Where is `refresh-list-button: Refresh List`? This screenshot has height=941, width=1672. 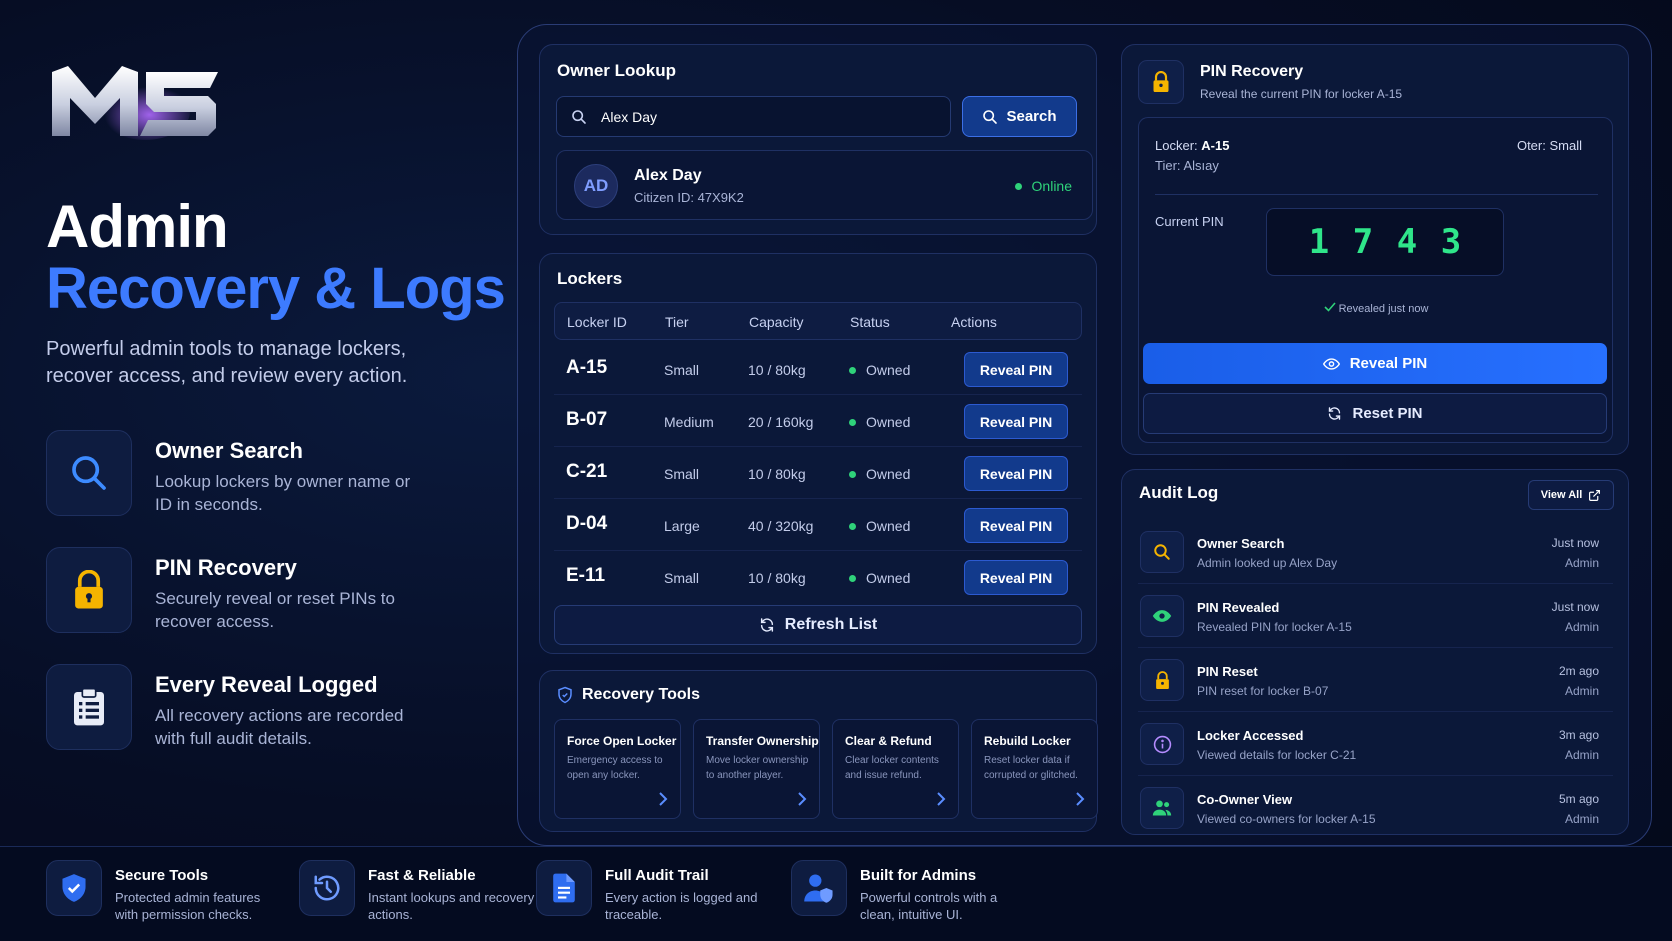 refresh-list-button: Refresh List is located at coordinates (818, 625).